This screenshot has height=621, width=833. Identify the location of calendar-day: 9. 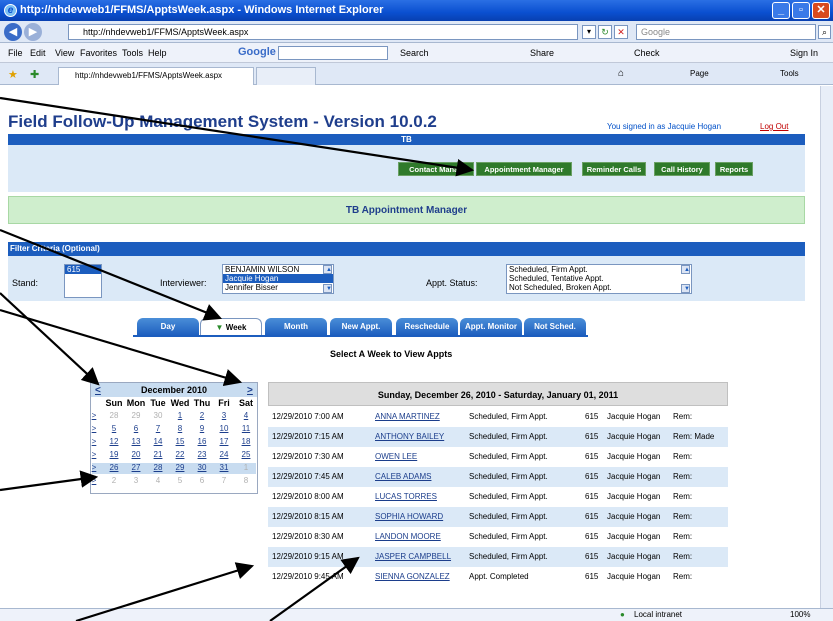
(202, 428).